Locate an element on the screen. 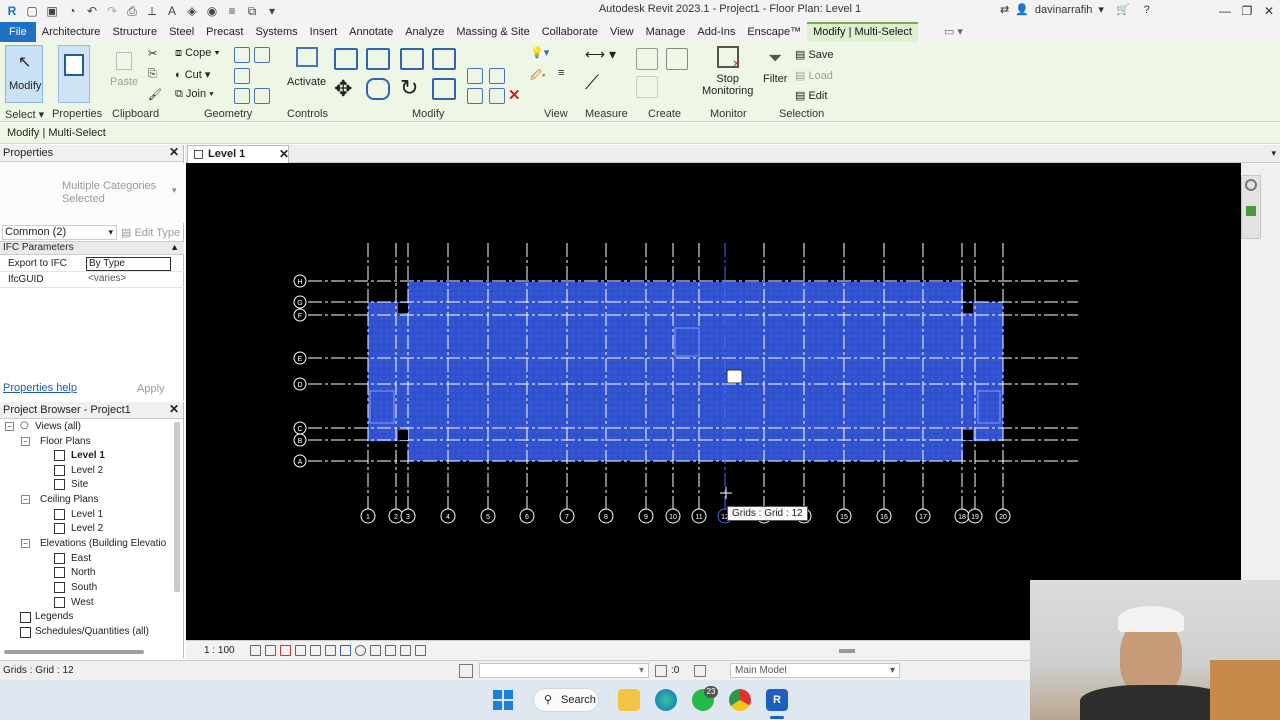 This screenshot has height=720, width=1280. array-icon is located at coordinates (475, 76).